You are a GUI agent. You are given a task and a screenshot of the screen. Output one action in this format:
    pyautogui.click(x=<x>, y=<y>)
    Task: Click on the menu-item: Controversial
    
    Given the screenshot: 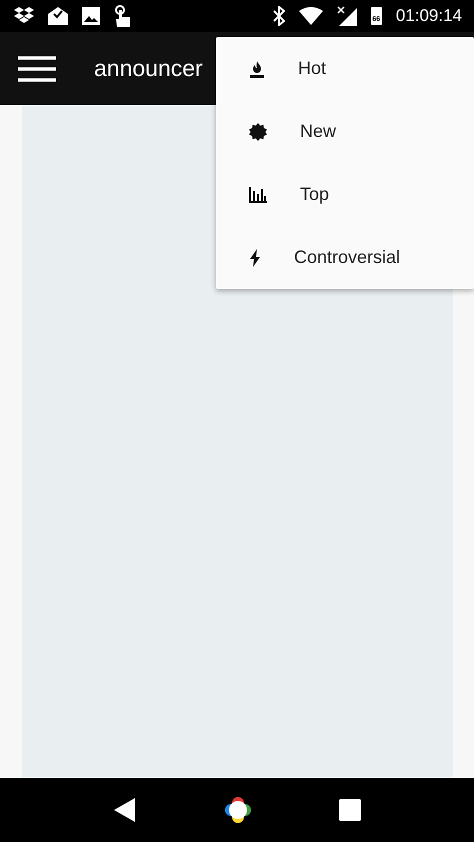 What is the action you would take?
    pyautogui.click(x=345, y=257)
    